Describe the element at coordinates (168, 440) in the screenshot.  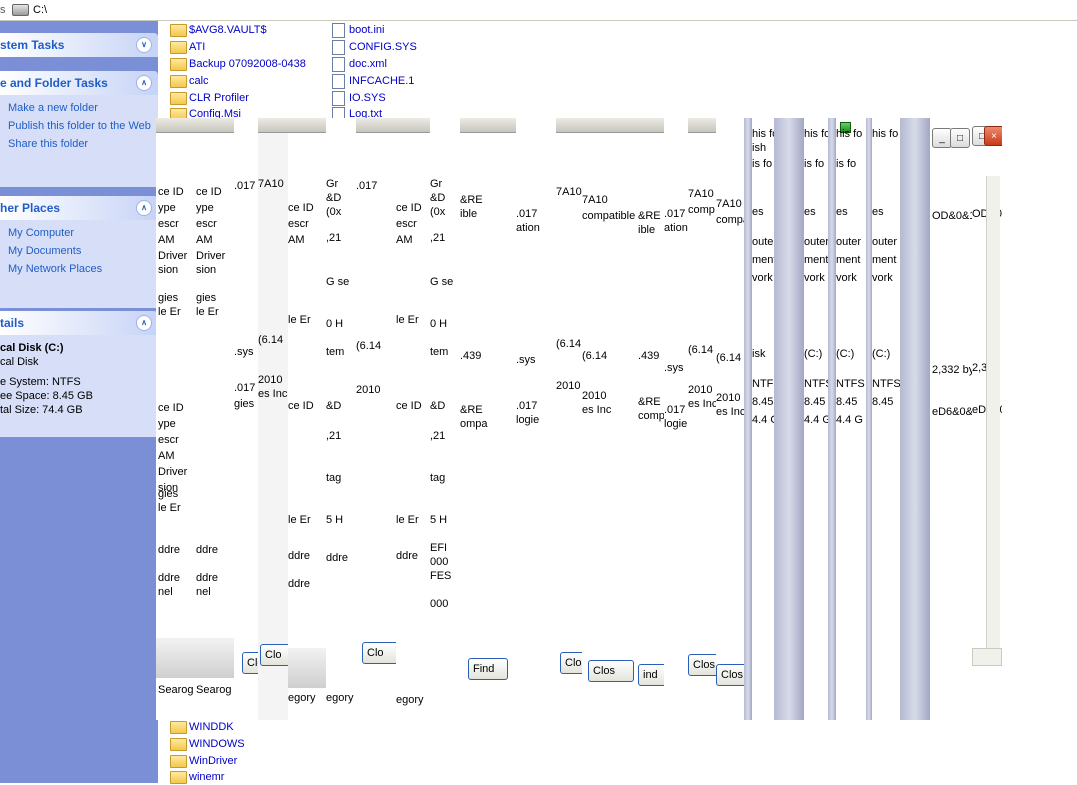
I see `fragment-text: escr` at that location.